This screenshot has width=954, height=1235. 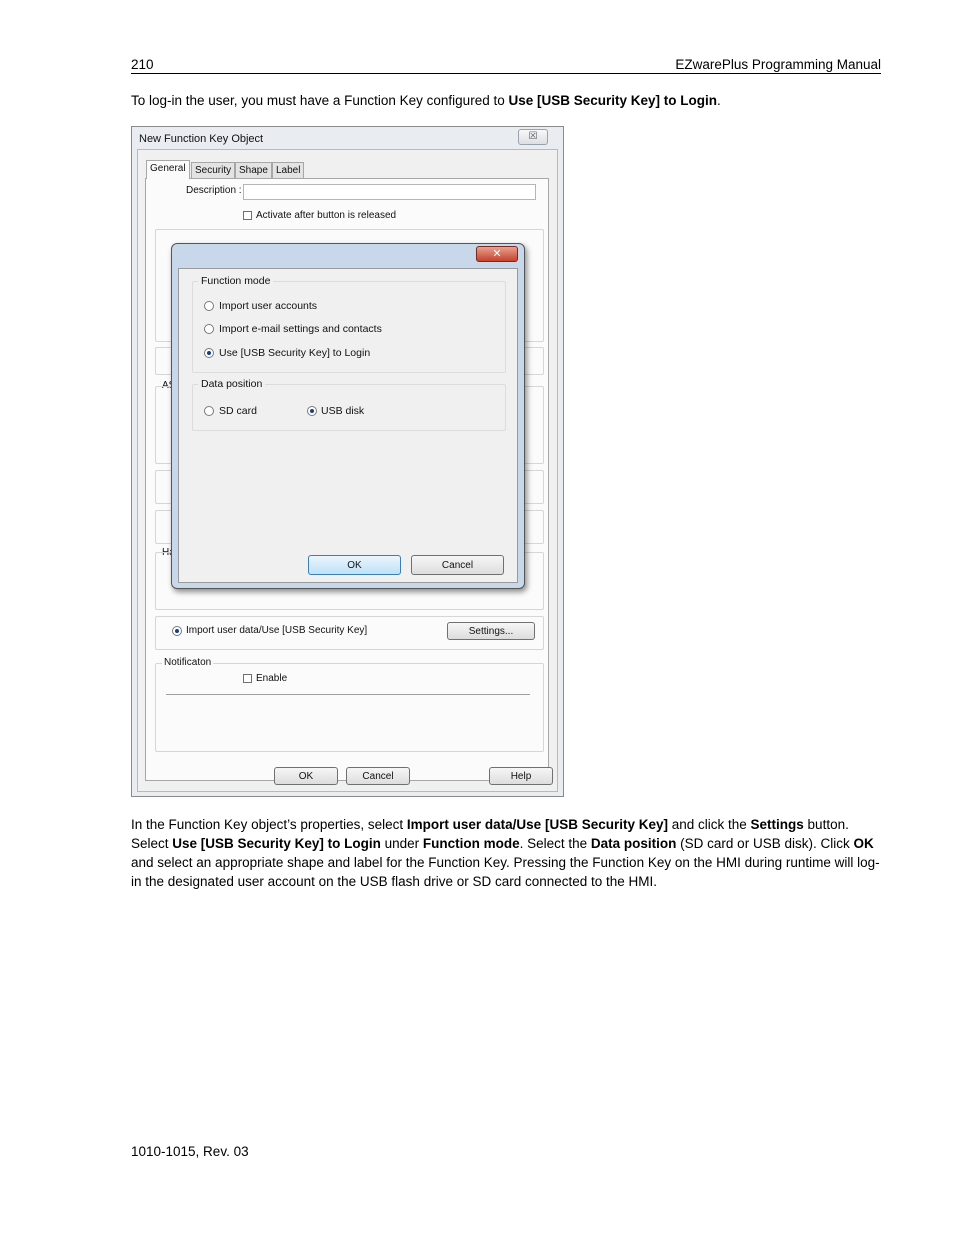 What do you see at coordinates (497, 254) in the screenshot?
I see `dialog-close-icon: ✕` at bounding box center [497, 254].